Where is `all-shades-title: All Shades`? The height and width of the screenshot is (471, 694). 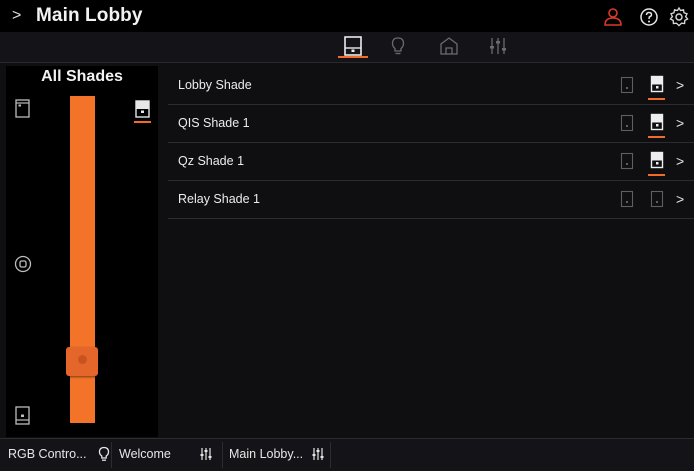
all-shades-title: All Shades is located at coordinates (82, 76).